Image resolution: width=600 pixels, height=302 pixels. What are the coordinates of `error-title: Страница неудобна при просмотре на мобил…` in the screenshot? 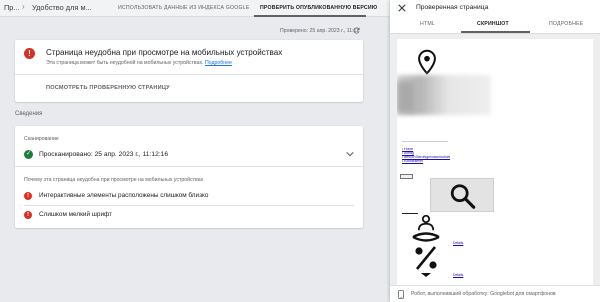 It's located at (164, 52).